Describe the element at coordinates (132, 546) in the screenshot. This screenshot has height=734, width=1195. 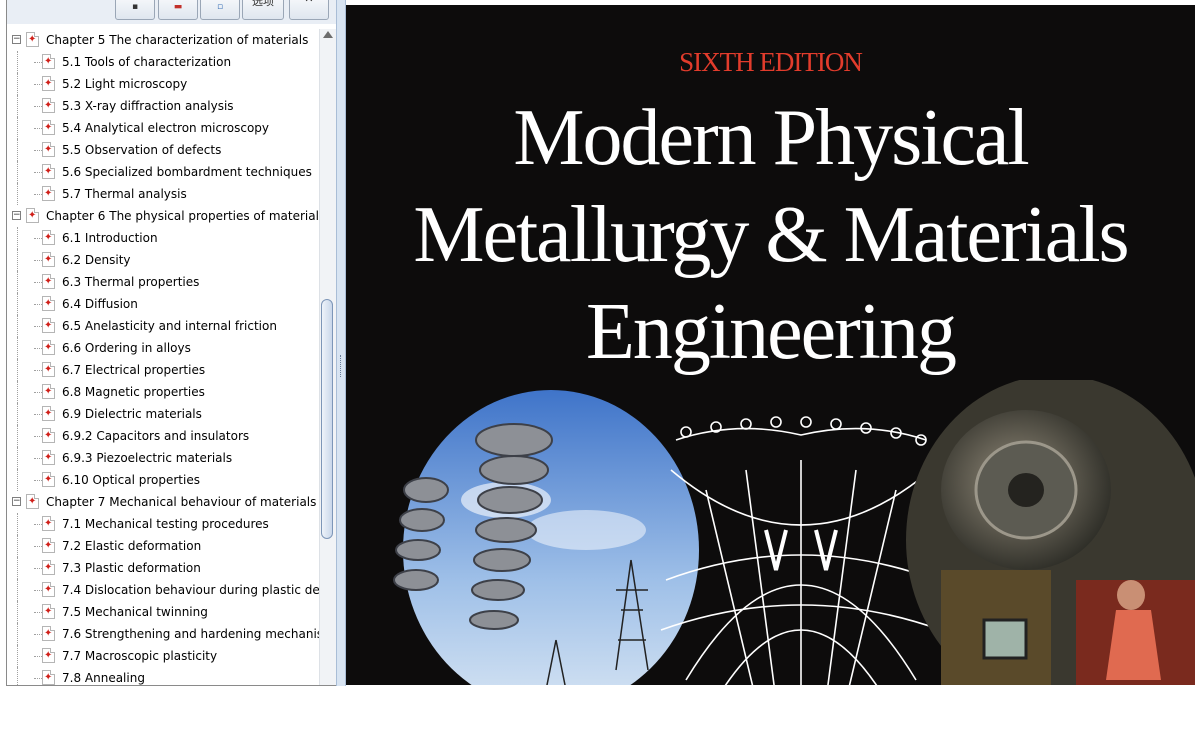
I see `bookmark-section-label: 7.2 Elastic deformation` at that location.